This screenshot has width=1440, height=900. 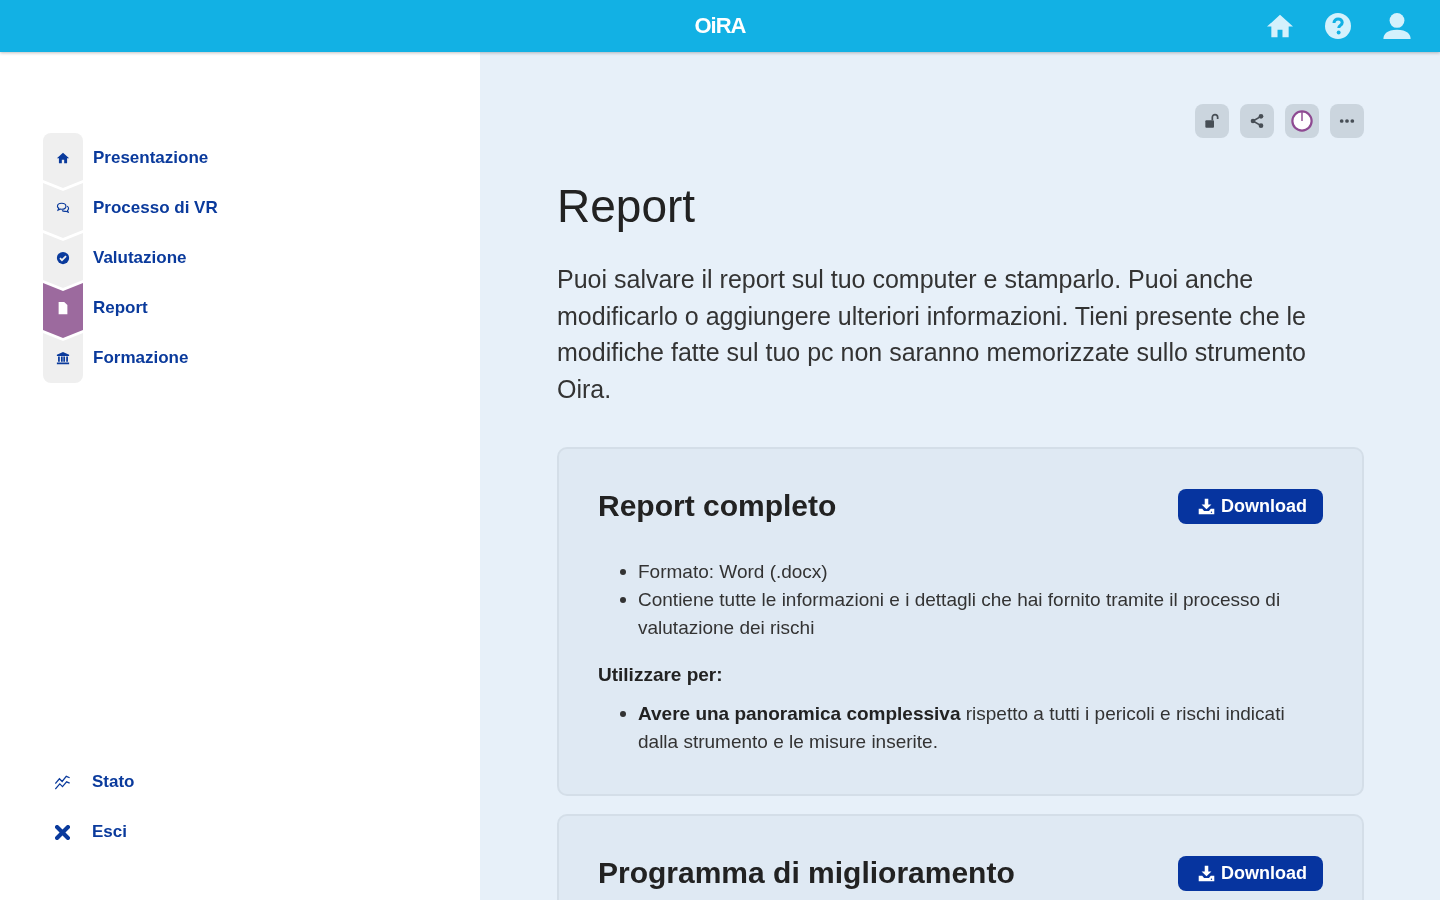 I want to click on timer-icon, so click(x=1302, y=121).